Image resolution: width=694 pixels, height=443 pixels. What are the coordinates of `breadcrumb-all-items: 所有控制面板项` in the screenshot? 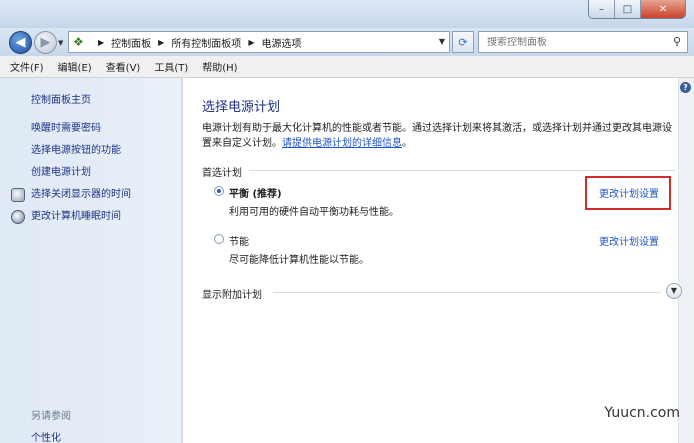 It's located at (206, 42).